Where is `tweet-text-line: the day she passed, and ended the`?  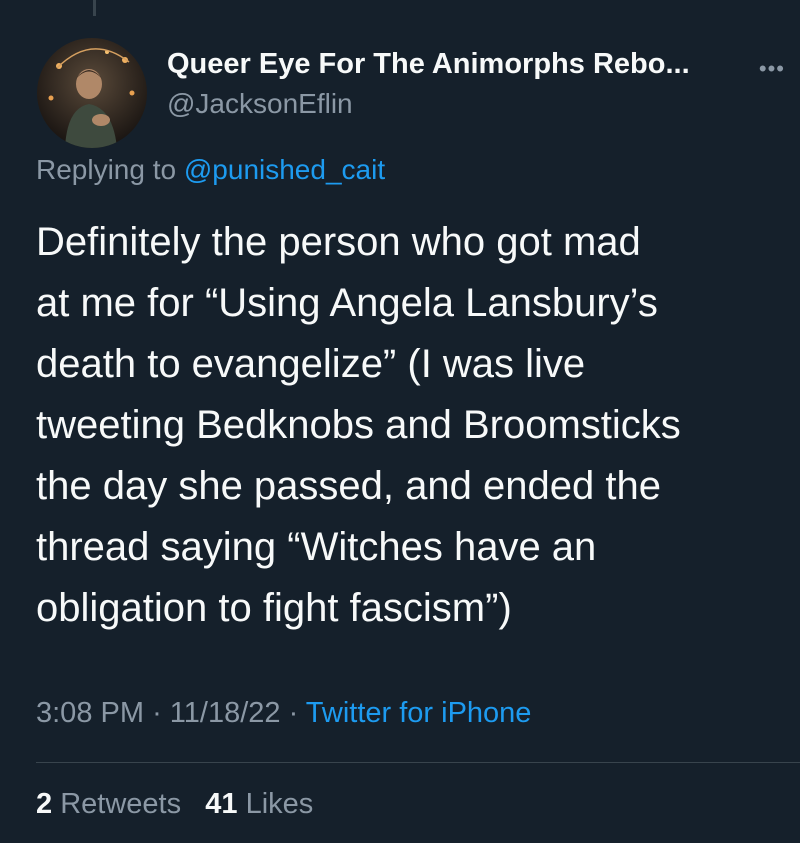
tweet-text-line: the day she passed, and ended the is located at coordinates (348, 486).